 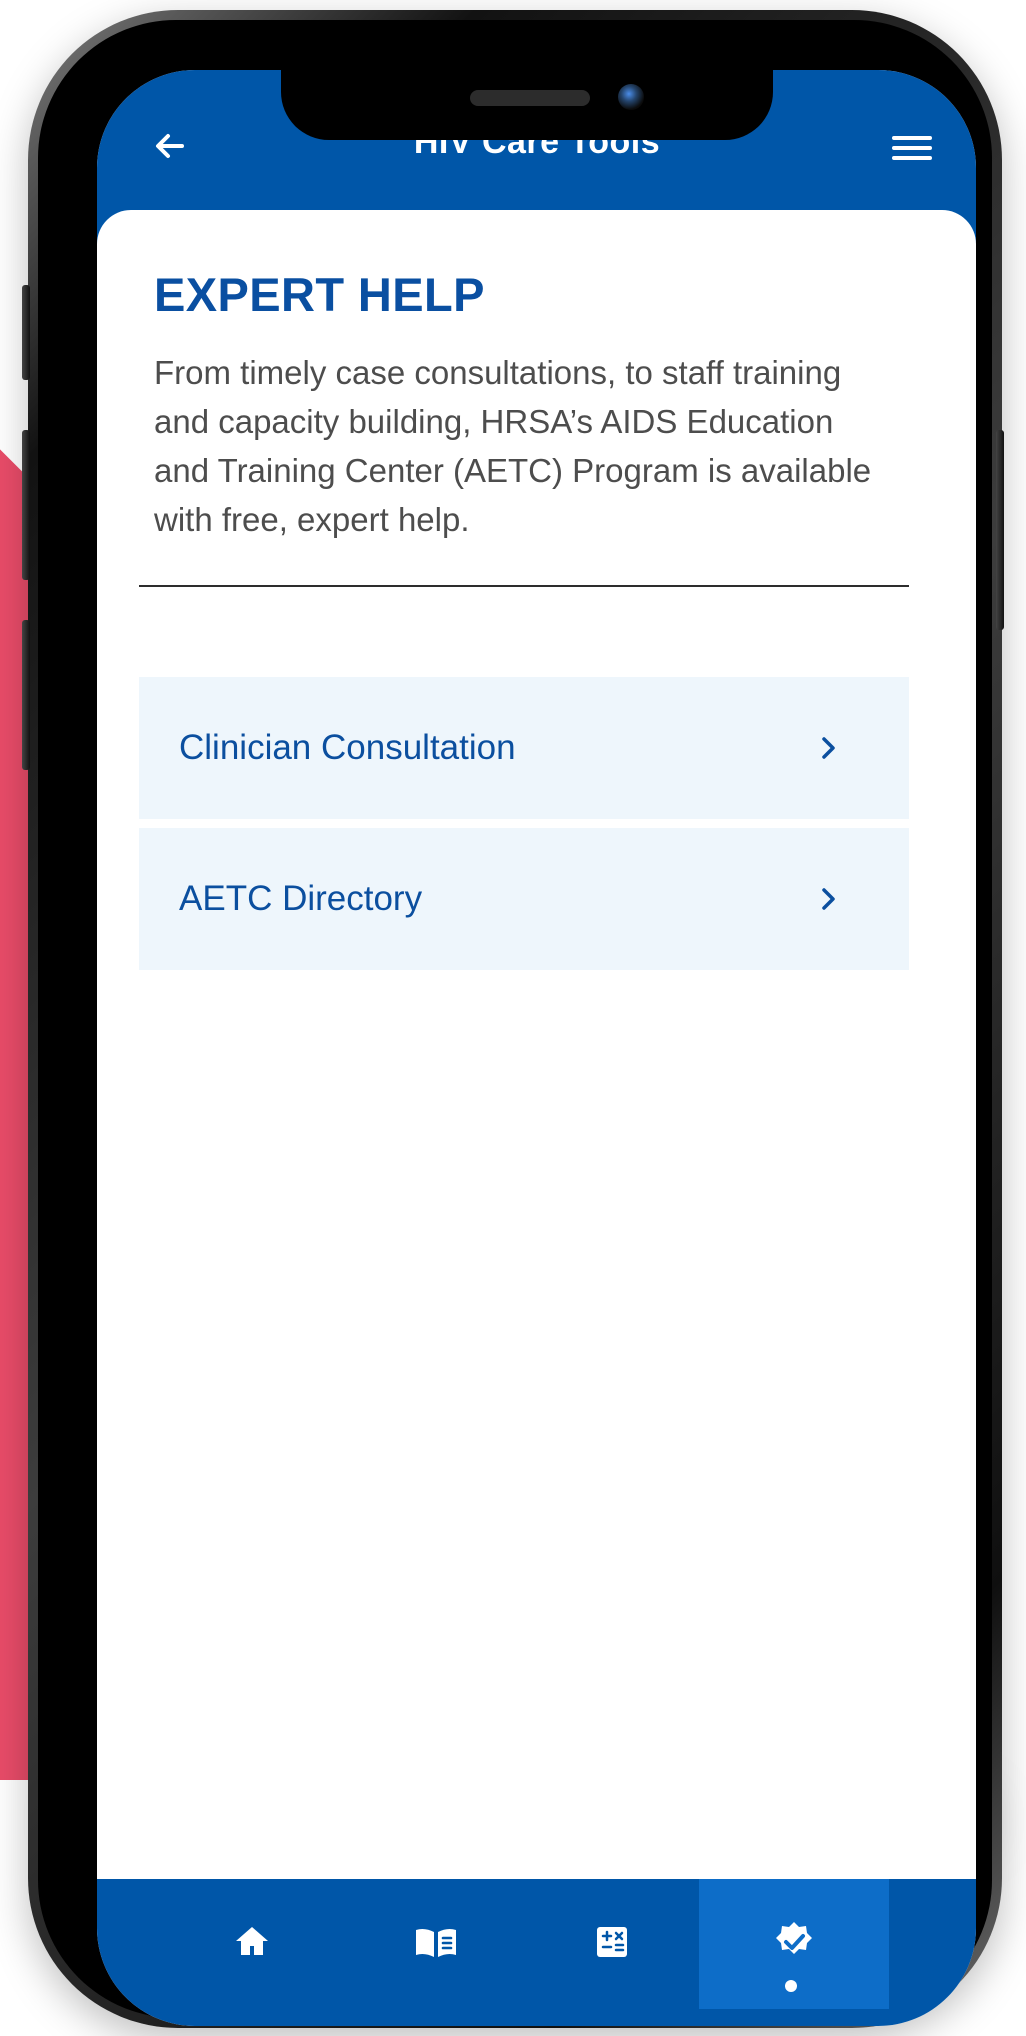 What do you see at coordinates (347, 747) in the screenshot?
I see `link-label: Clinician Consultation` at bounding box center [347, 747].